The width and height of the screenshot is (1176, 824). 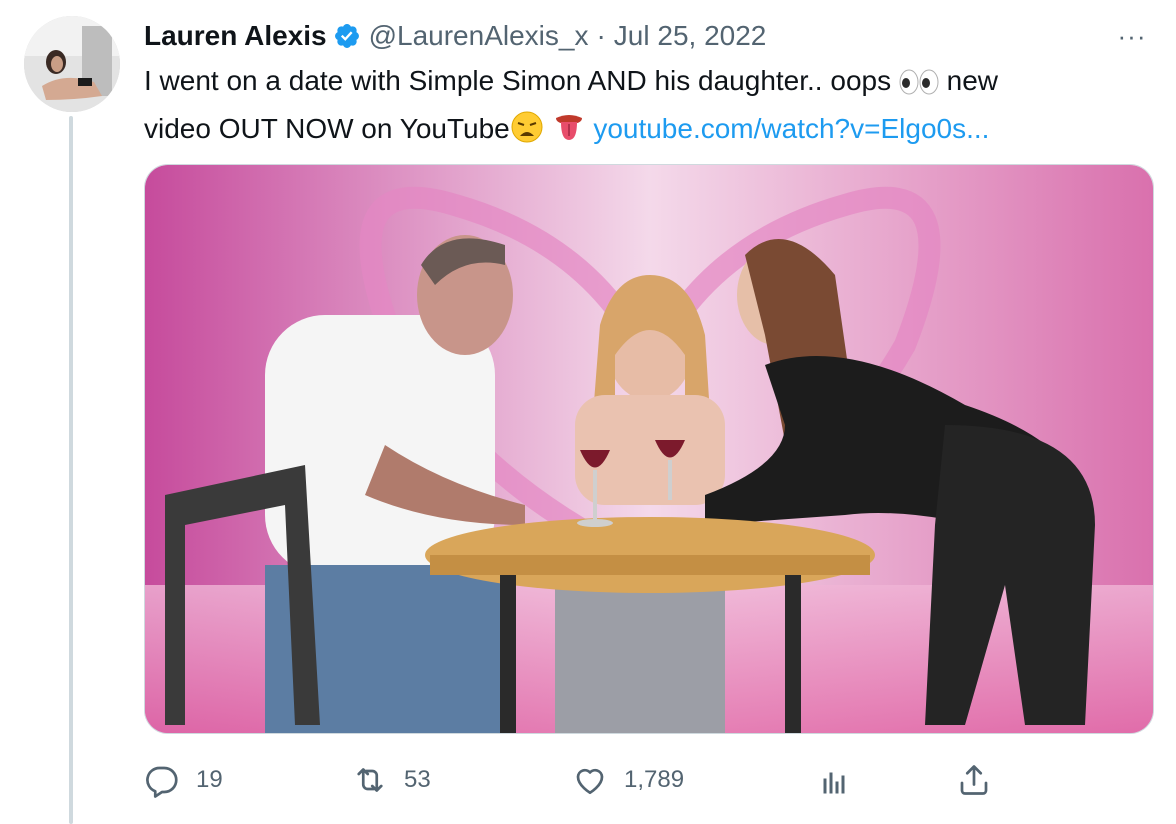 What do you see at coordinates (690, 36) in the screenshot?
I see `tweet-date: Jul 25, 2022` at bounding box center [690, 36].